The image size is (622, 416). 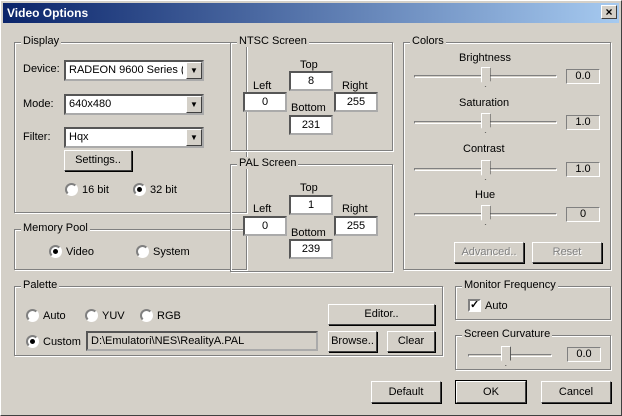 What do you see at coordinates (510, 285) in the screenshot?
I see `monitor-frequency-title: Monitor Frequency` at bounding box center [510, 285].